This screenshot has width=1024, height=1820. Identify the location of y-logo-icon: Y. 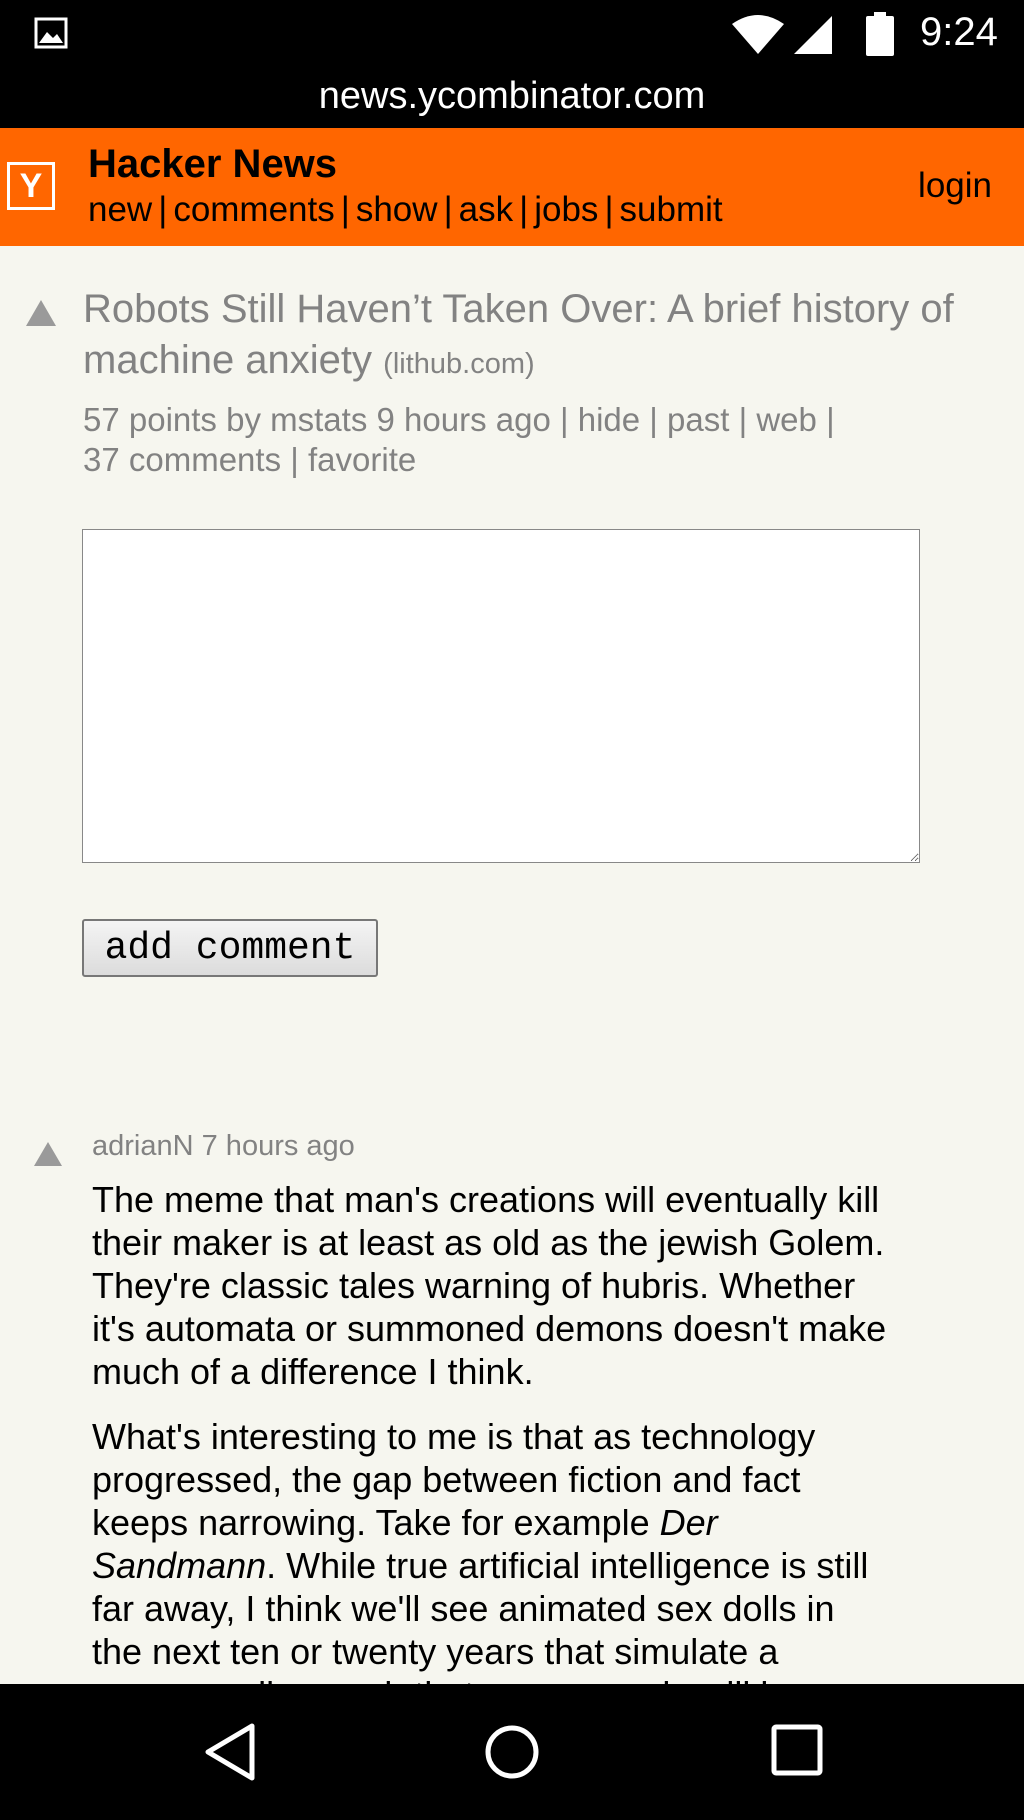
(31, 186).